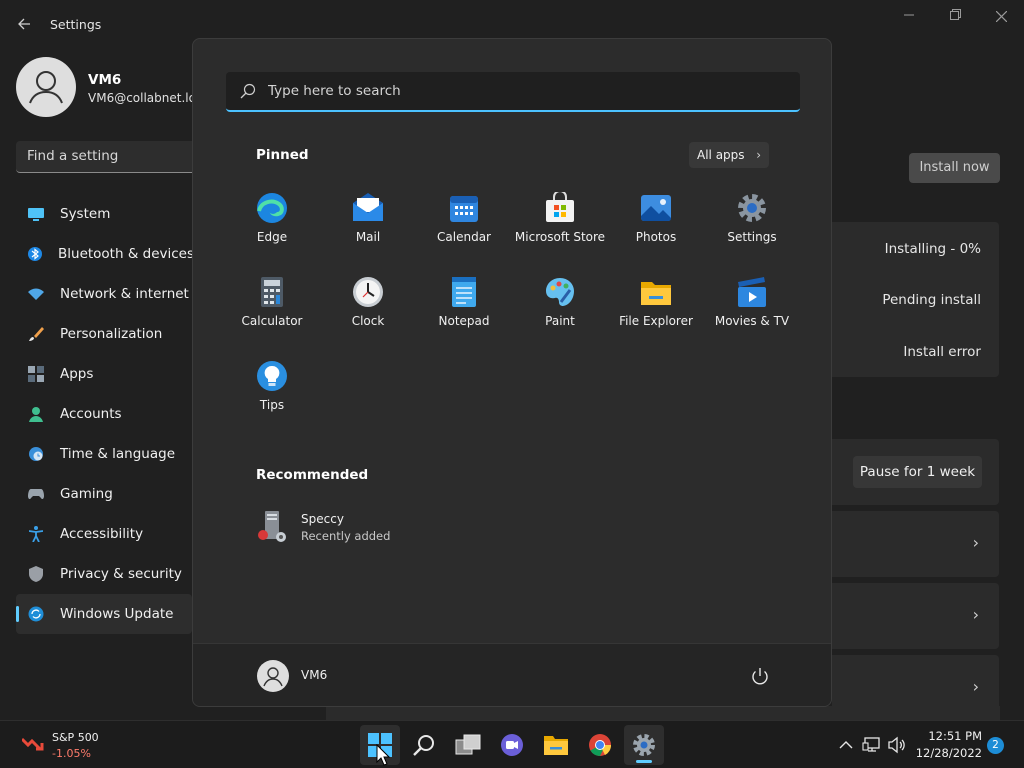 Image resolution: width=1024 pixels, height=768 pixels. I want to click on notification-badge: 2, so click(995, 745).